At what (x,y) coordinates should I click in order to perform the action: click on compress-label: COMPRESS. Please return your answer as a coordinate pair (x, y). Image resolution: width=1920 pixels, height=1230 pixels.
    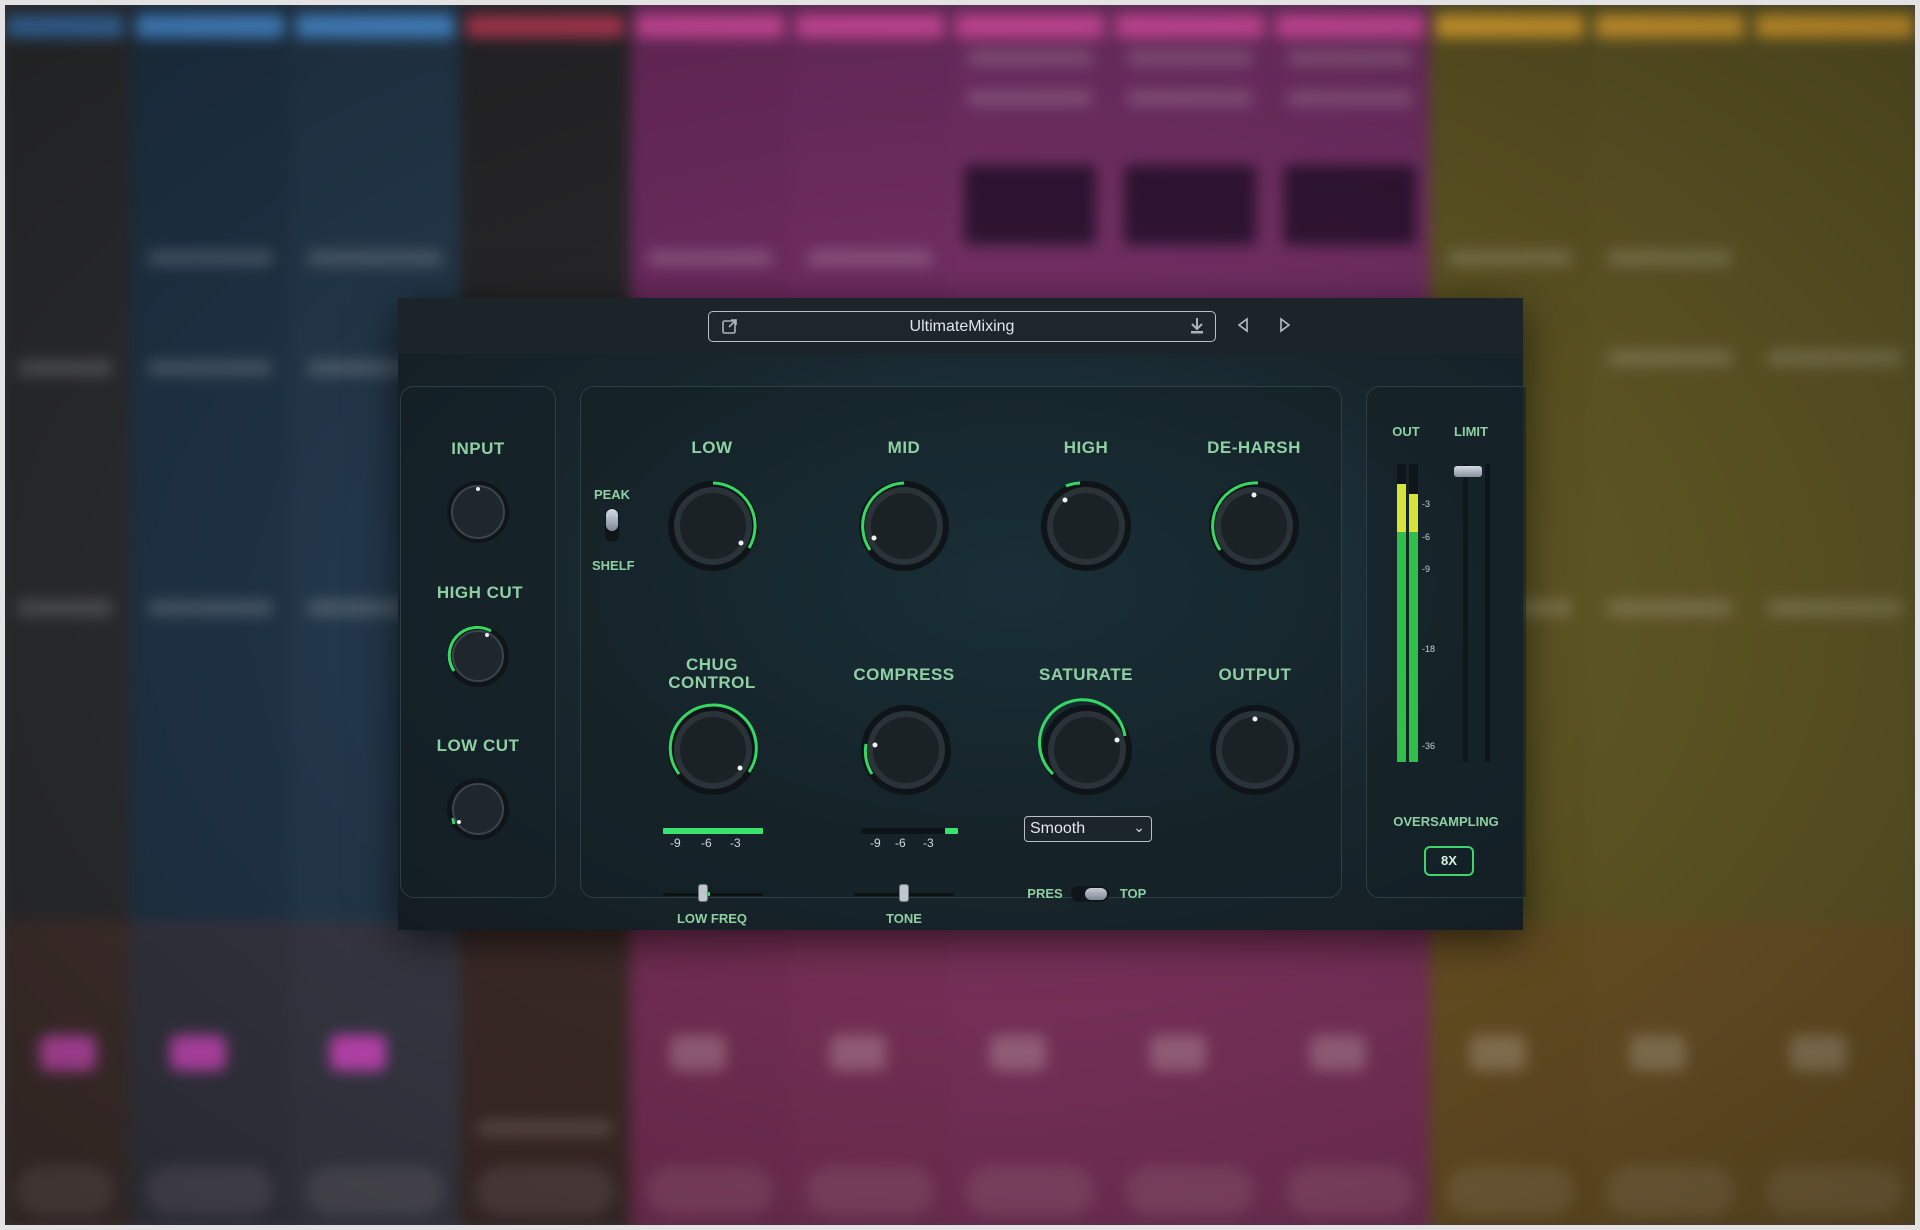
    Looking at the image, I should click on (904, 674).